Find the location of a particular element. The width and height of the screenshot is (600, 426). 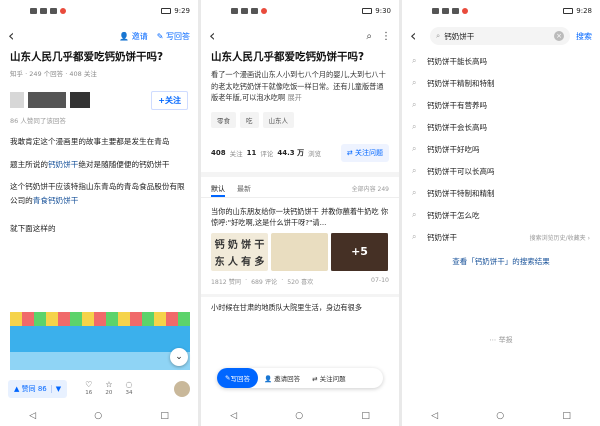

comment-button: ◌ 34 is located at coordinates (128, 389).